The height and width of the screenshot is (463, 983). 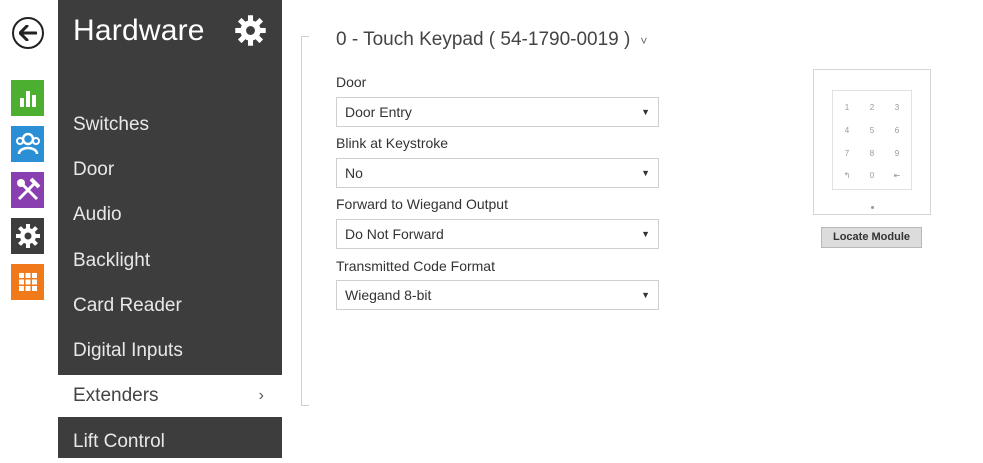 What do you see at coordinates (872, 175) in the screenshot?
I see `key-0: 0` at bounding box center [872, 175].